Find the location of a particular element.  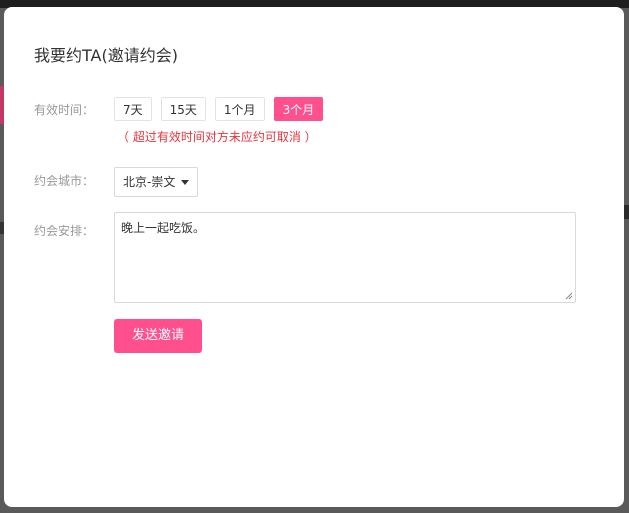

city-label: 约会城市： is located at coordinates (64, 181).